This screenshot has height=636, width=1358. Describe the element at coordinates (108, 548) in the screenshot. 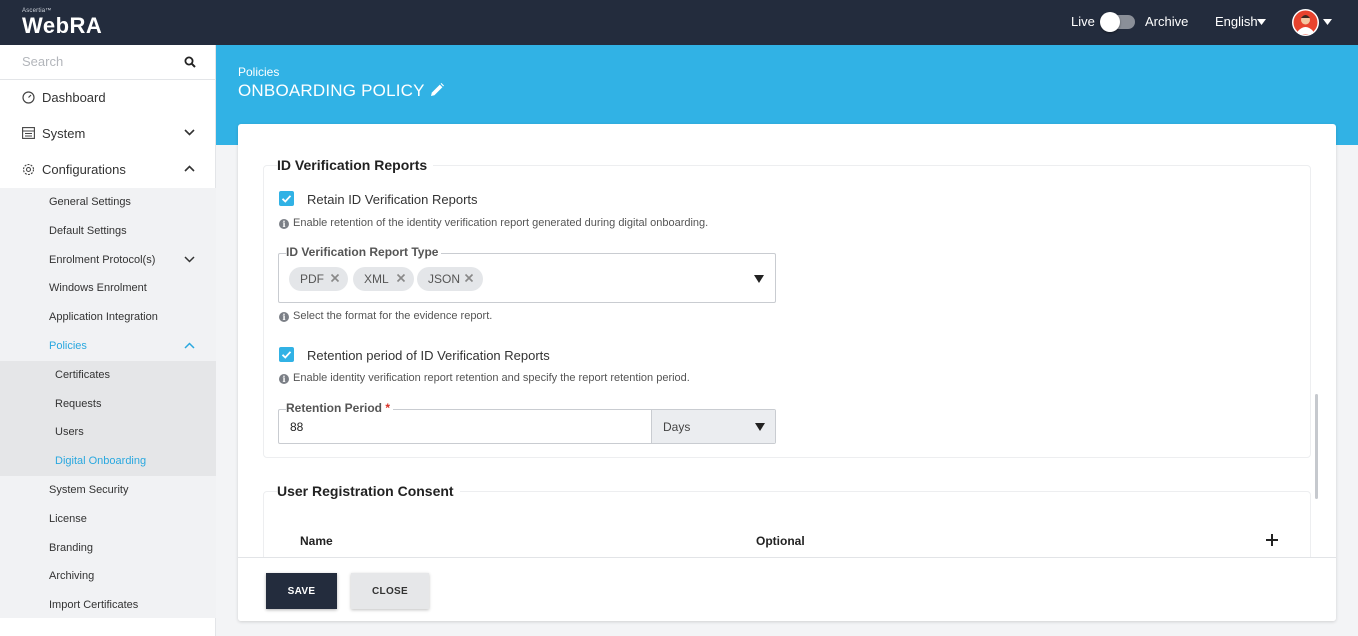

I see `sidebar-item-branding: Branding` at that location.